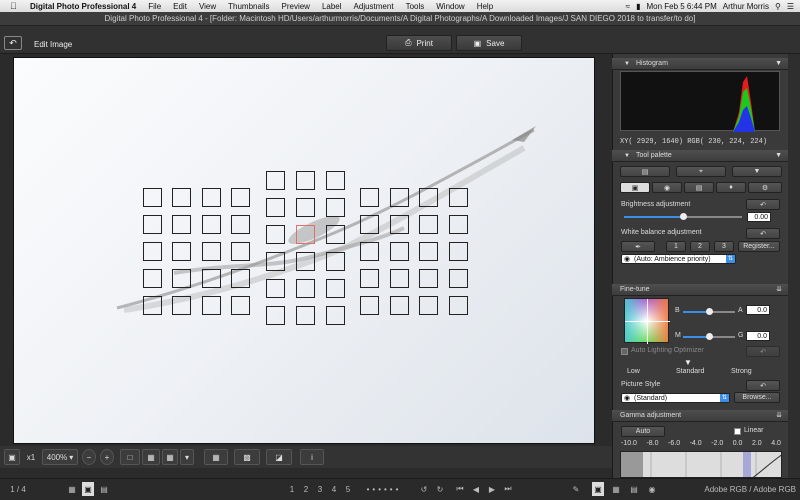 This screenshot has width=800, height=500. Describe the element at coordinates (89, 457) in the screenshot. I see `zoom-out-button: −` at that location.